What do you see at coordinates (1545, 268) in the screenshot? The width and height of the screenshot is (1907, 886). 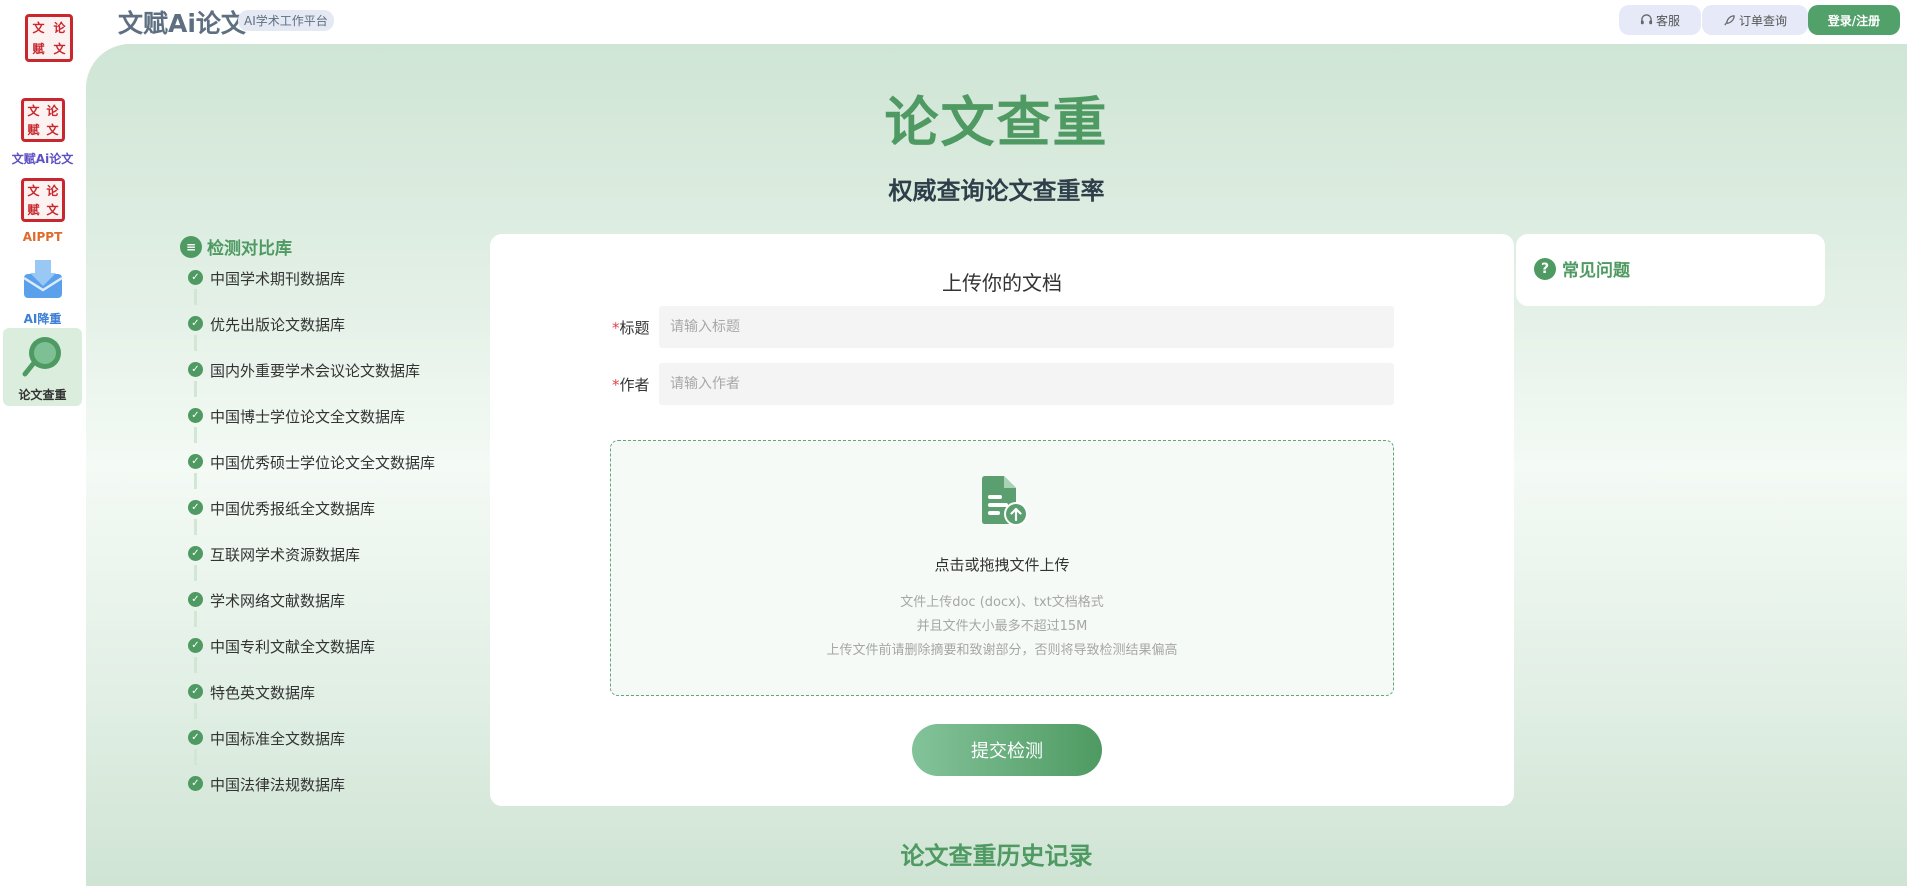 I see `question-icon: ?` at bounding box center [1545, 268].